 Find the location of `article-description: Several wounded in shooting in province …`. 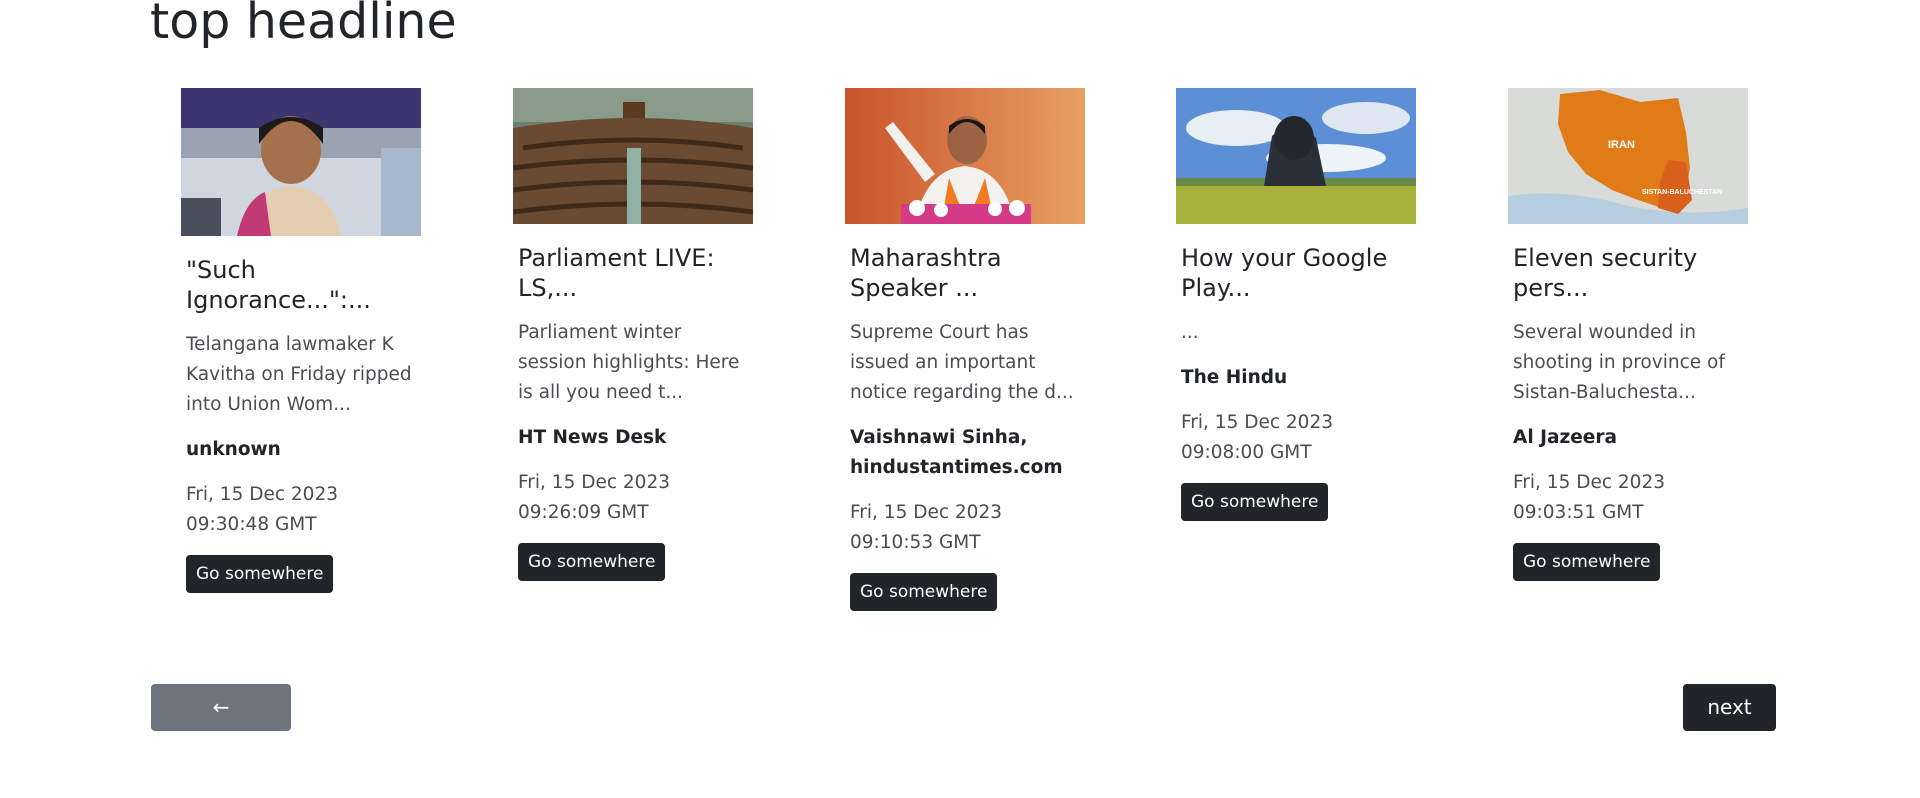

article-description: Several wounded in shooting in province … is located at coordinates (1619, 362).